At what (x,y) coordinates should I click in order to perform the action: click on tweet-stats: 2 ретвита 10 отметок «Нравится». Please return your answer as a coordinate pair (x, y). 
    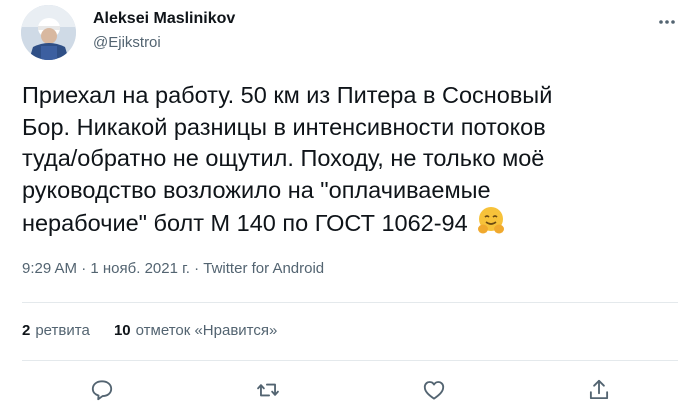
    Looking at the image, I should click on (159, 330).